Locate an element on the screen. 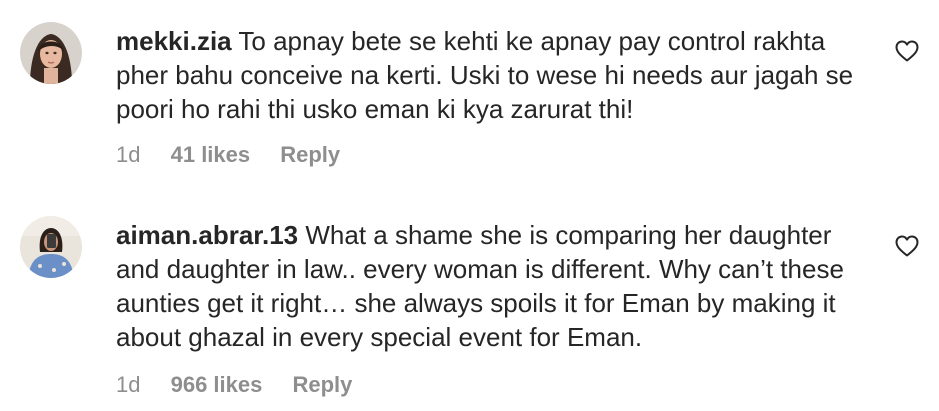  comment-meta: 1d 966 likes Reply is located at coordinates (234, 385).